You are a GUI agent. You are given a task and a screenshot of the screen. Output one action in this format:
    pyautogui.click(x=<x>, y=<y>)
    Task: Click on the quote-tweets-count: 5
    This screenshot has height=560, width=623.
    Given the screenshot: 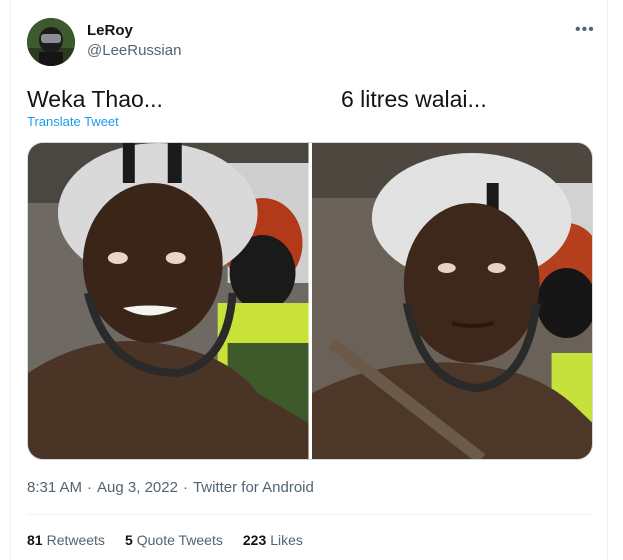 What is the action you would take?
    pyautogui.click(x=128, y=540)
    